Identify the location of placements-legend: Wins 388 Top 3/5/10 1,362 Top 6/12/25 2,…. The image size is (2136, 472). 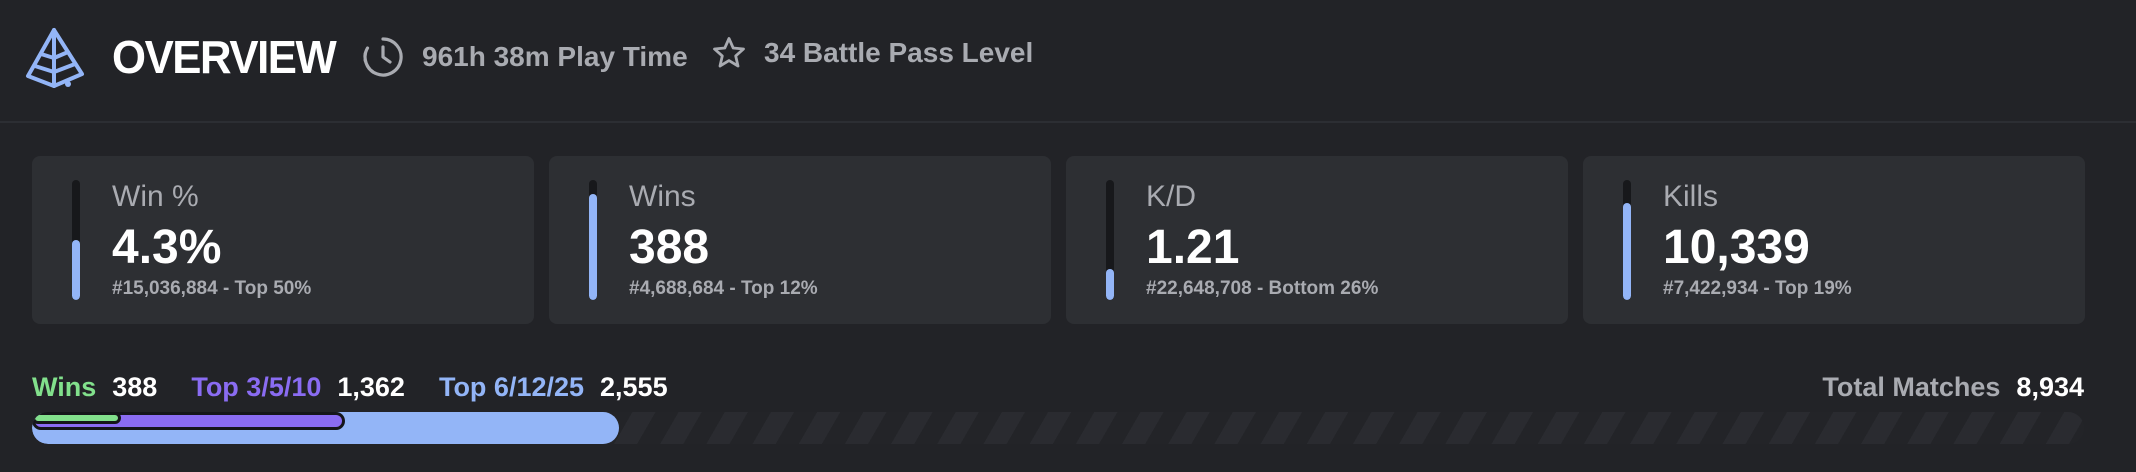
(367, 387).